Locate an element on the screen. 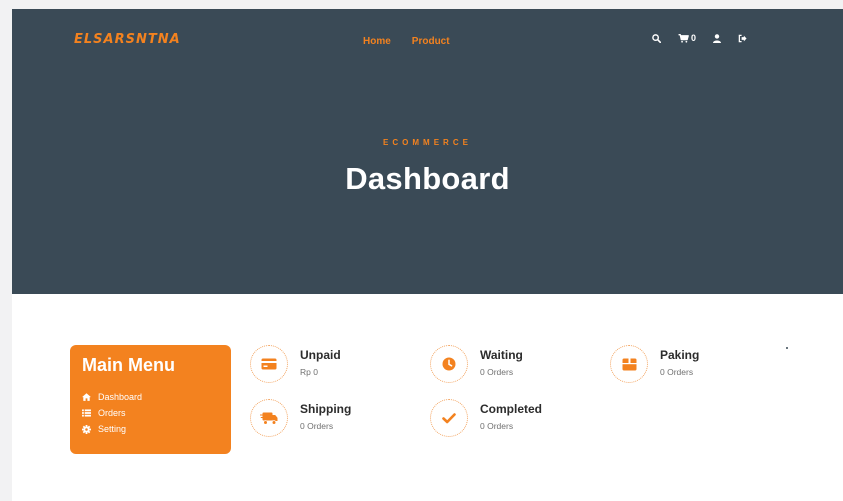 The width and height of the screenshot is (843, 501). sidebar-item-orders: Orders is located at coordinates (112, 413).